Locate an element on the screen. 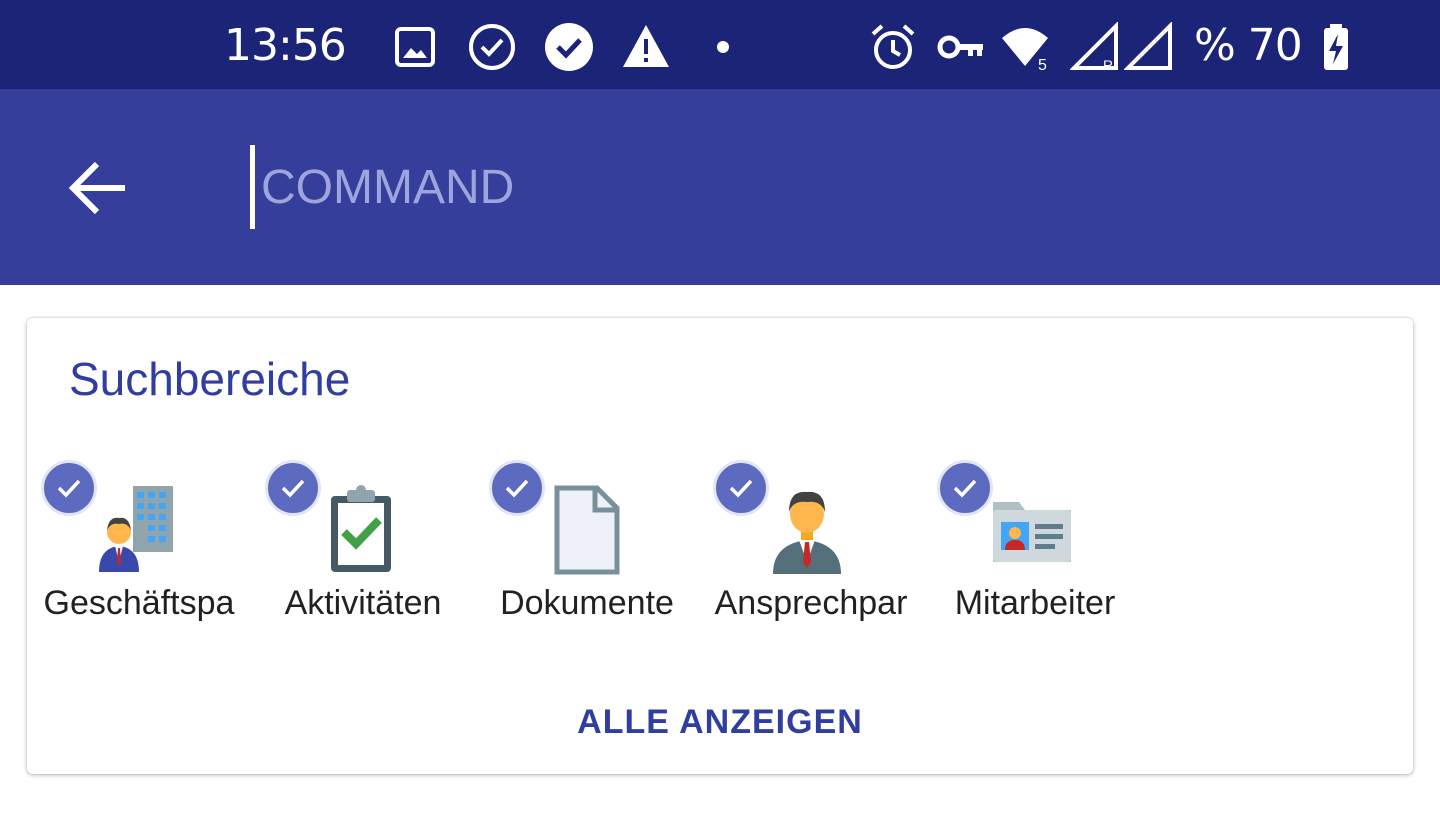  search-area-activities: Aktivitäten is located at coordinates (363, 543).